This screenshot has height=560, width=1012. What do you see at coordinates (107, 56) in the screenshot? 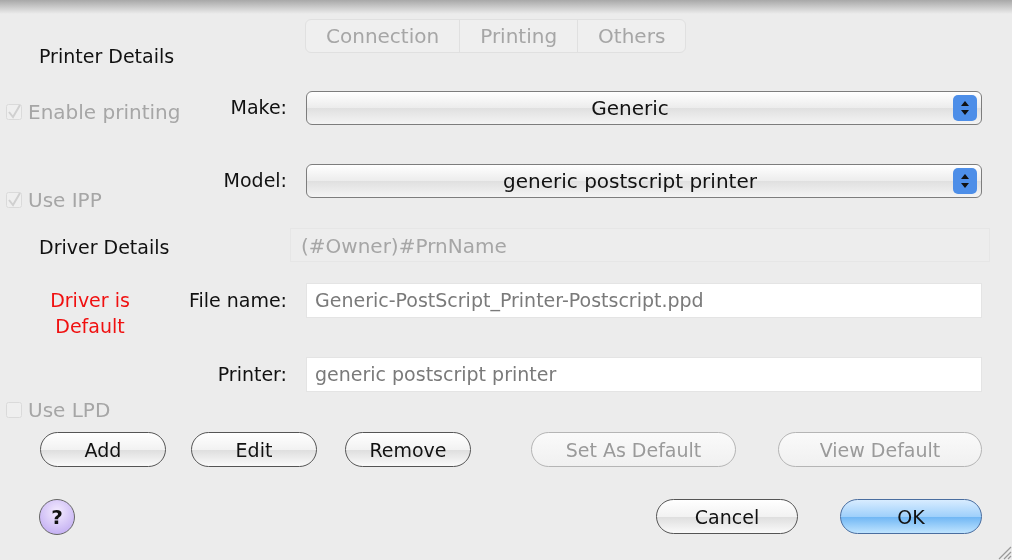
I see `section-heading: Printer Details` at bounding box center [107, 56].